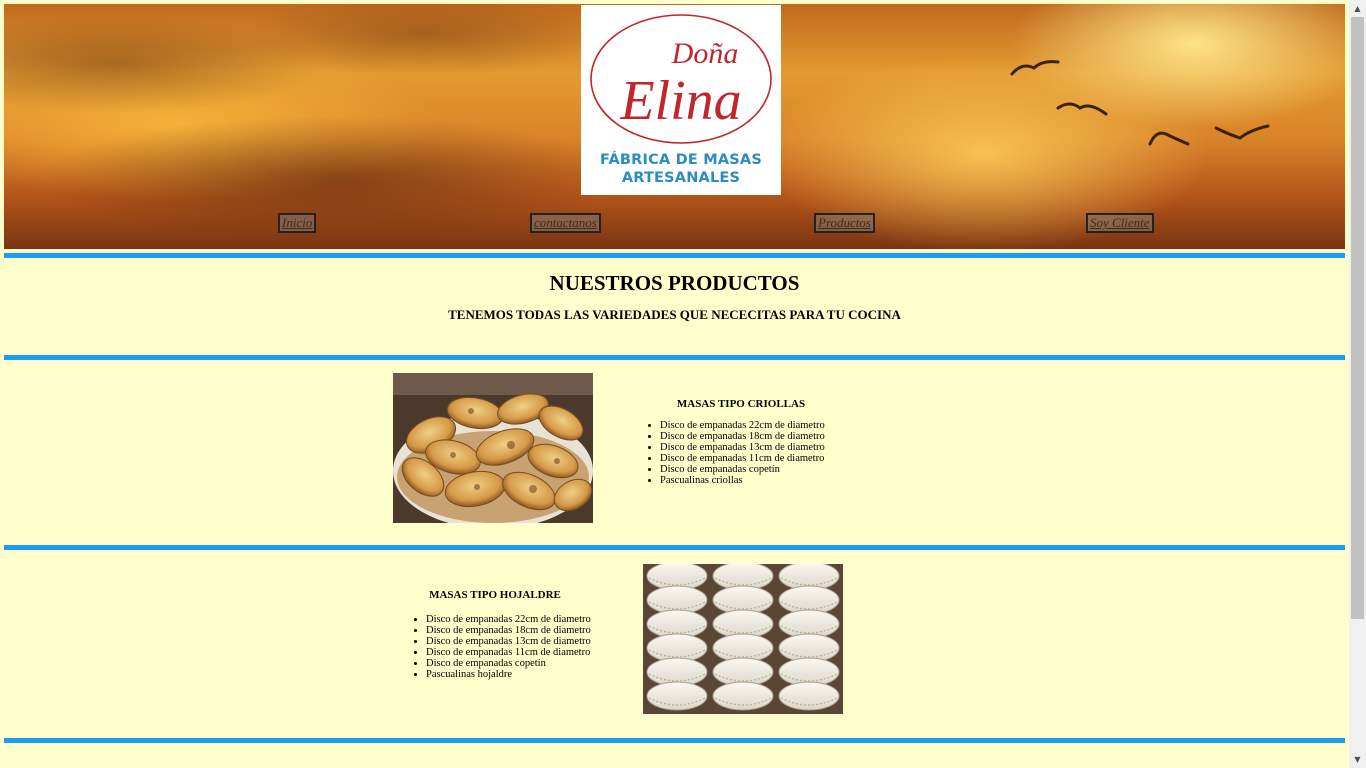  I want to click on nav-link-inicio: Inicio, so click(297, 223).